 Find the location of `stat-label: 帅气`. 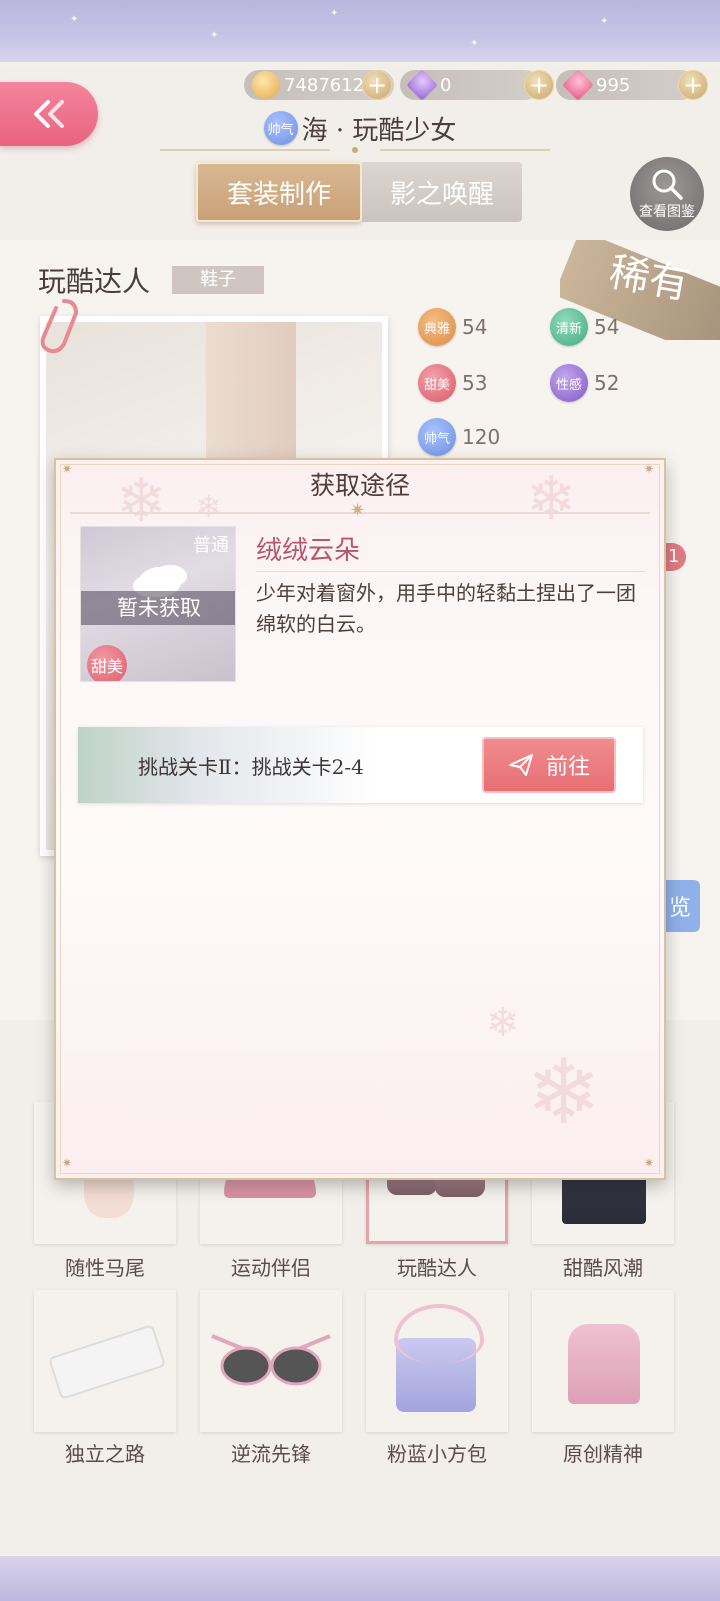

stat-label: 帅气 is located at coordinates (437, 437).